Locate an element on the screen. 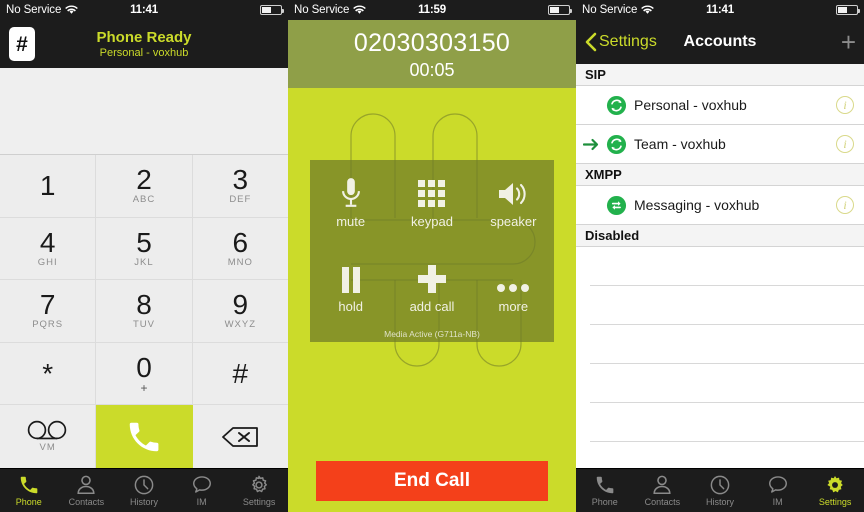  arrow-right-icon is located at coordinates (591, 144).